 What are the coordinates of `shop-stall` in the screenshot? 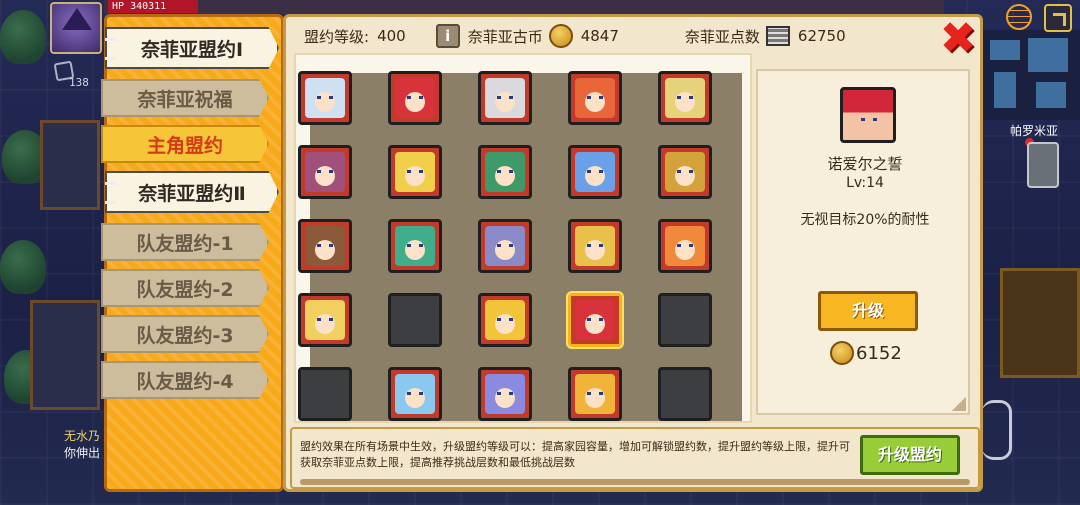 It's located at (1040, 323).